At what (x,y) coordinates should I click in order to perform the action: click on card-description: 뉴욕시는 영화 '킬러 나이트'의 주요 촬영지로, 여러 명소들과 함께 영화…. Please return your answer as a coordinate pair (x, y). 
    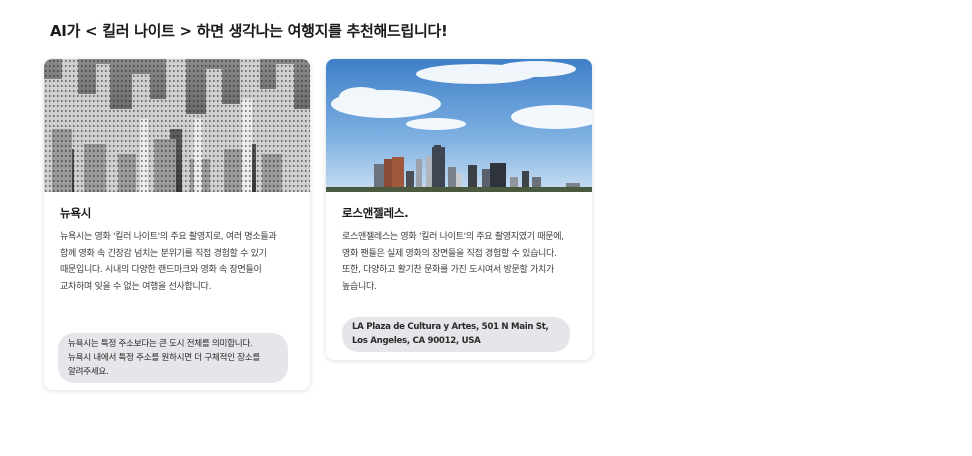
    Looking at the image, I should click on (168, 262).